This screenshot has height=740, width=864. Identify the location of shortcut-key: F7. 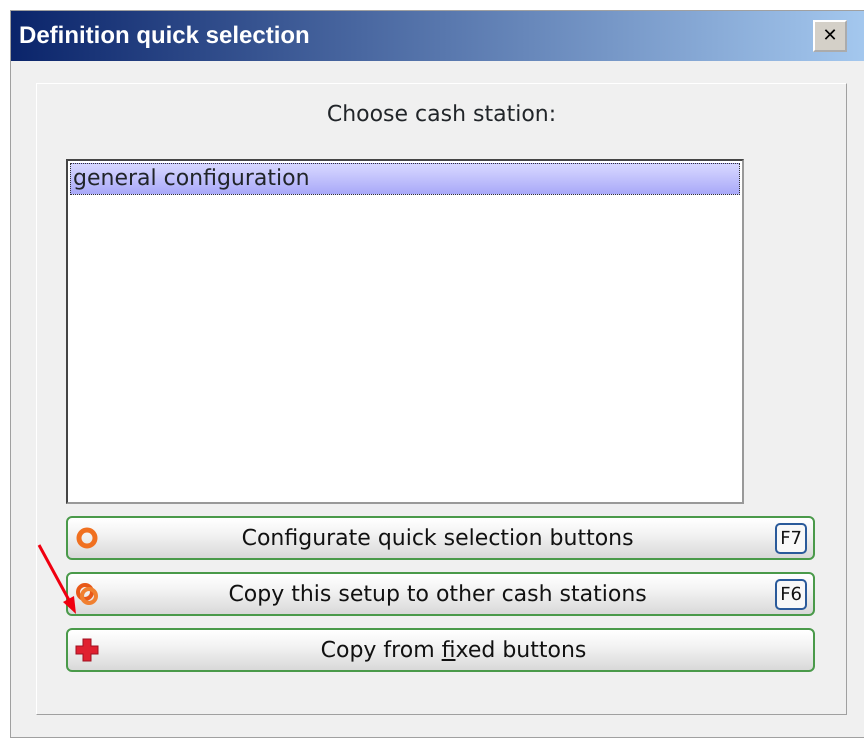
(791, 538).